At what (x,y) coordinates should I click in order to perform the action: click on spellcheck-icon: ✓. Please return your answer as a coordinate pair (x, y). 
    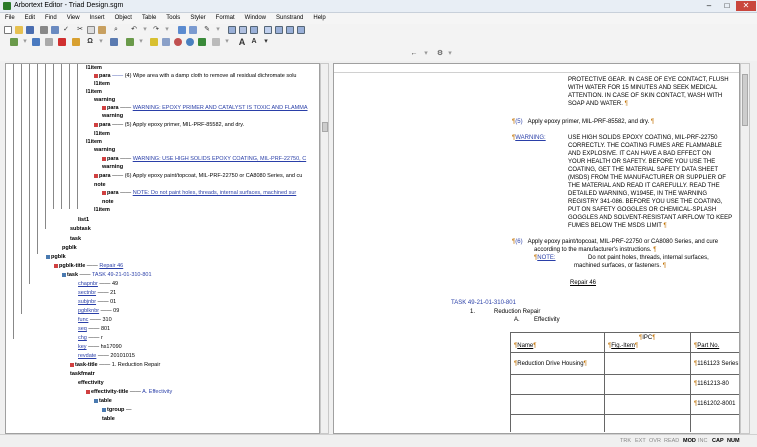
    Looking at the image, I should click on (66, 30).